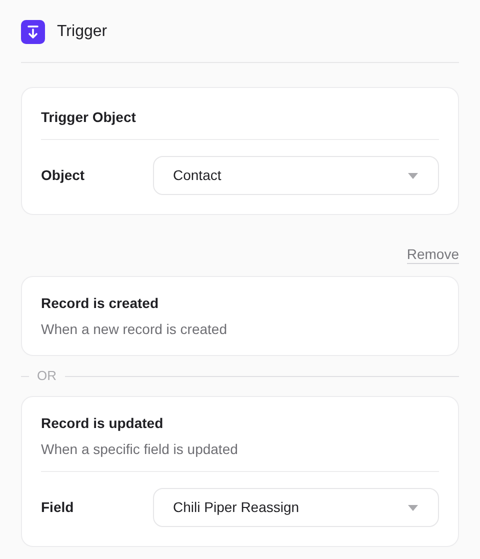  I want to click on or-separator: OR, so click(47, 376).